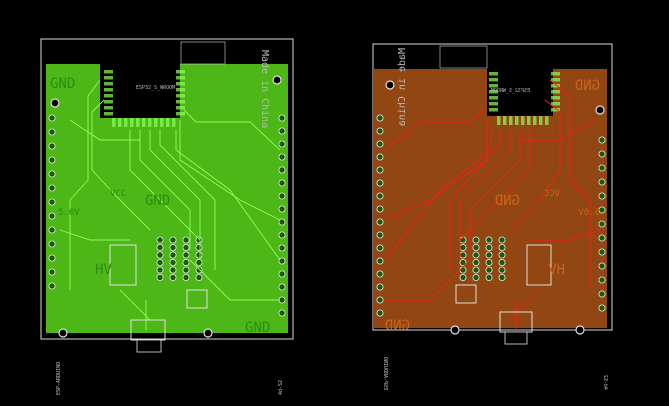 This screenshot has width=669, height=406. What do you see at coordinates (264, 89) in the screenshot?
I see `fabrication-label: Made in China` at bounding box center [264, 89].